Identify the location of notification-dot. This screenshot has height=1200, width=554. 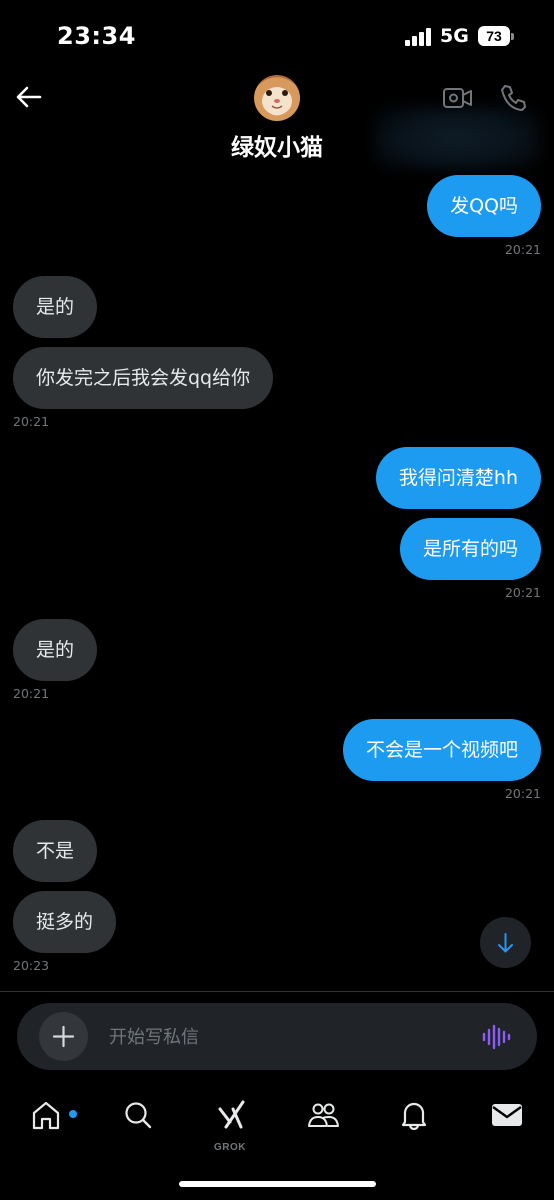
(73, 1114).